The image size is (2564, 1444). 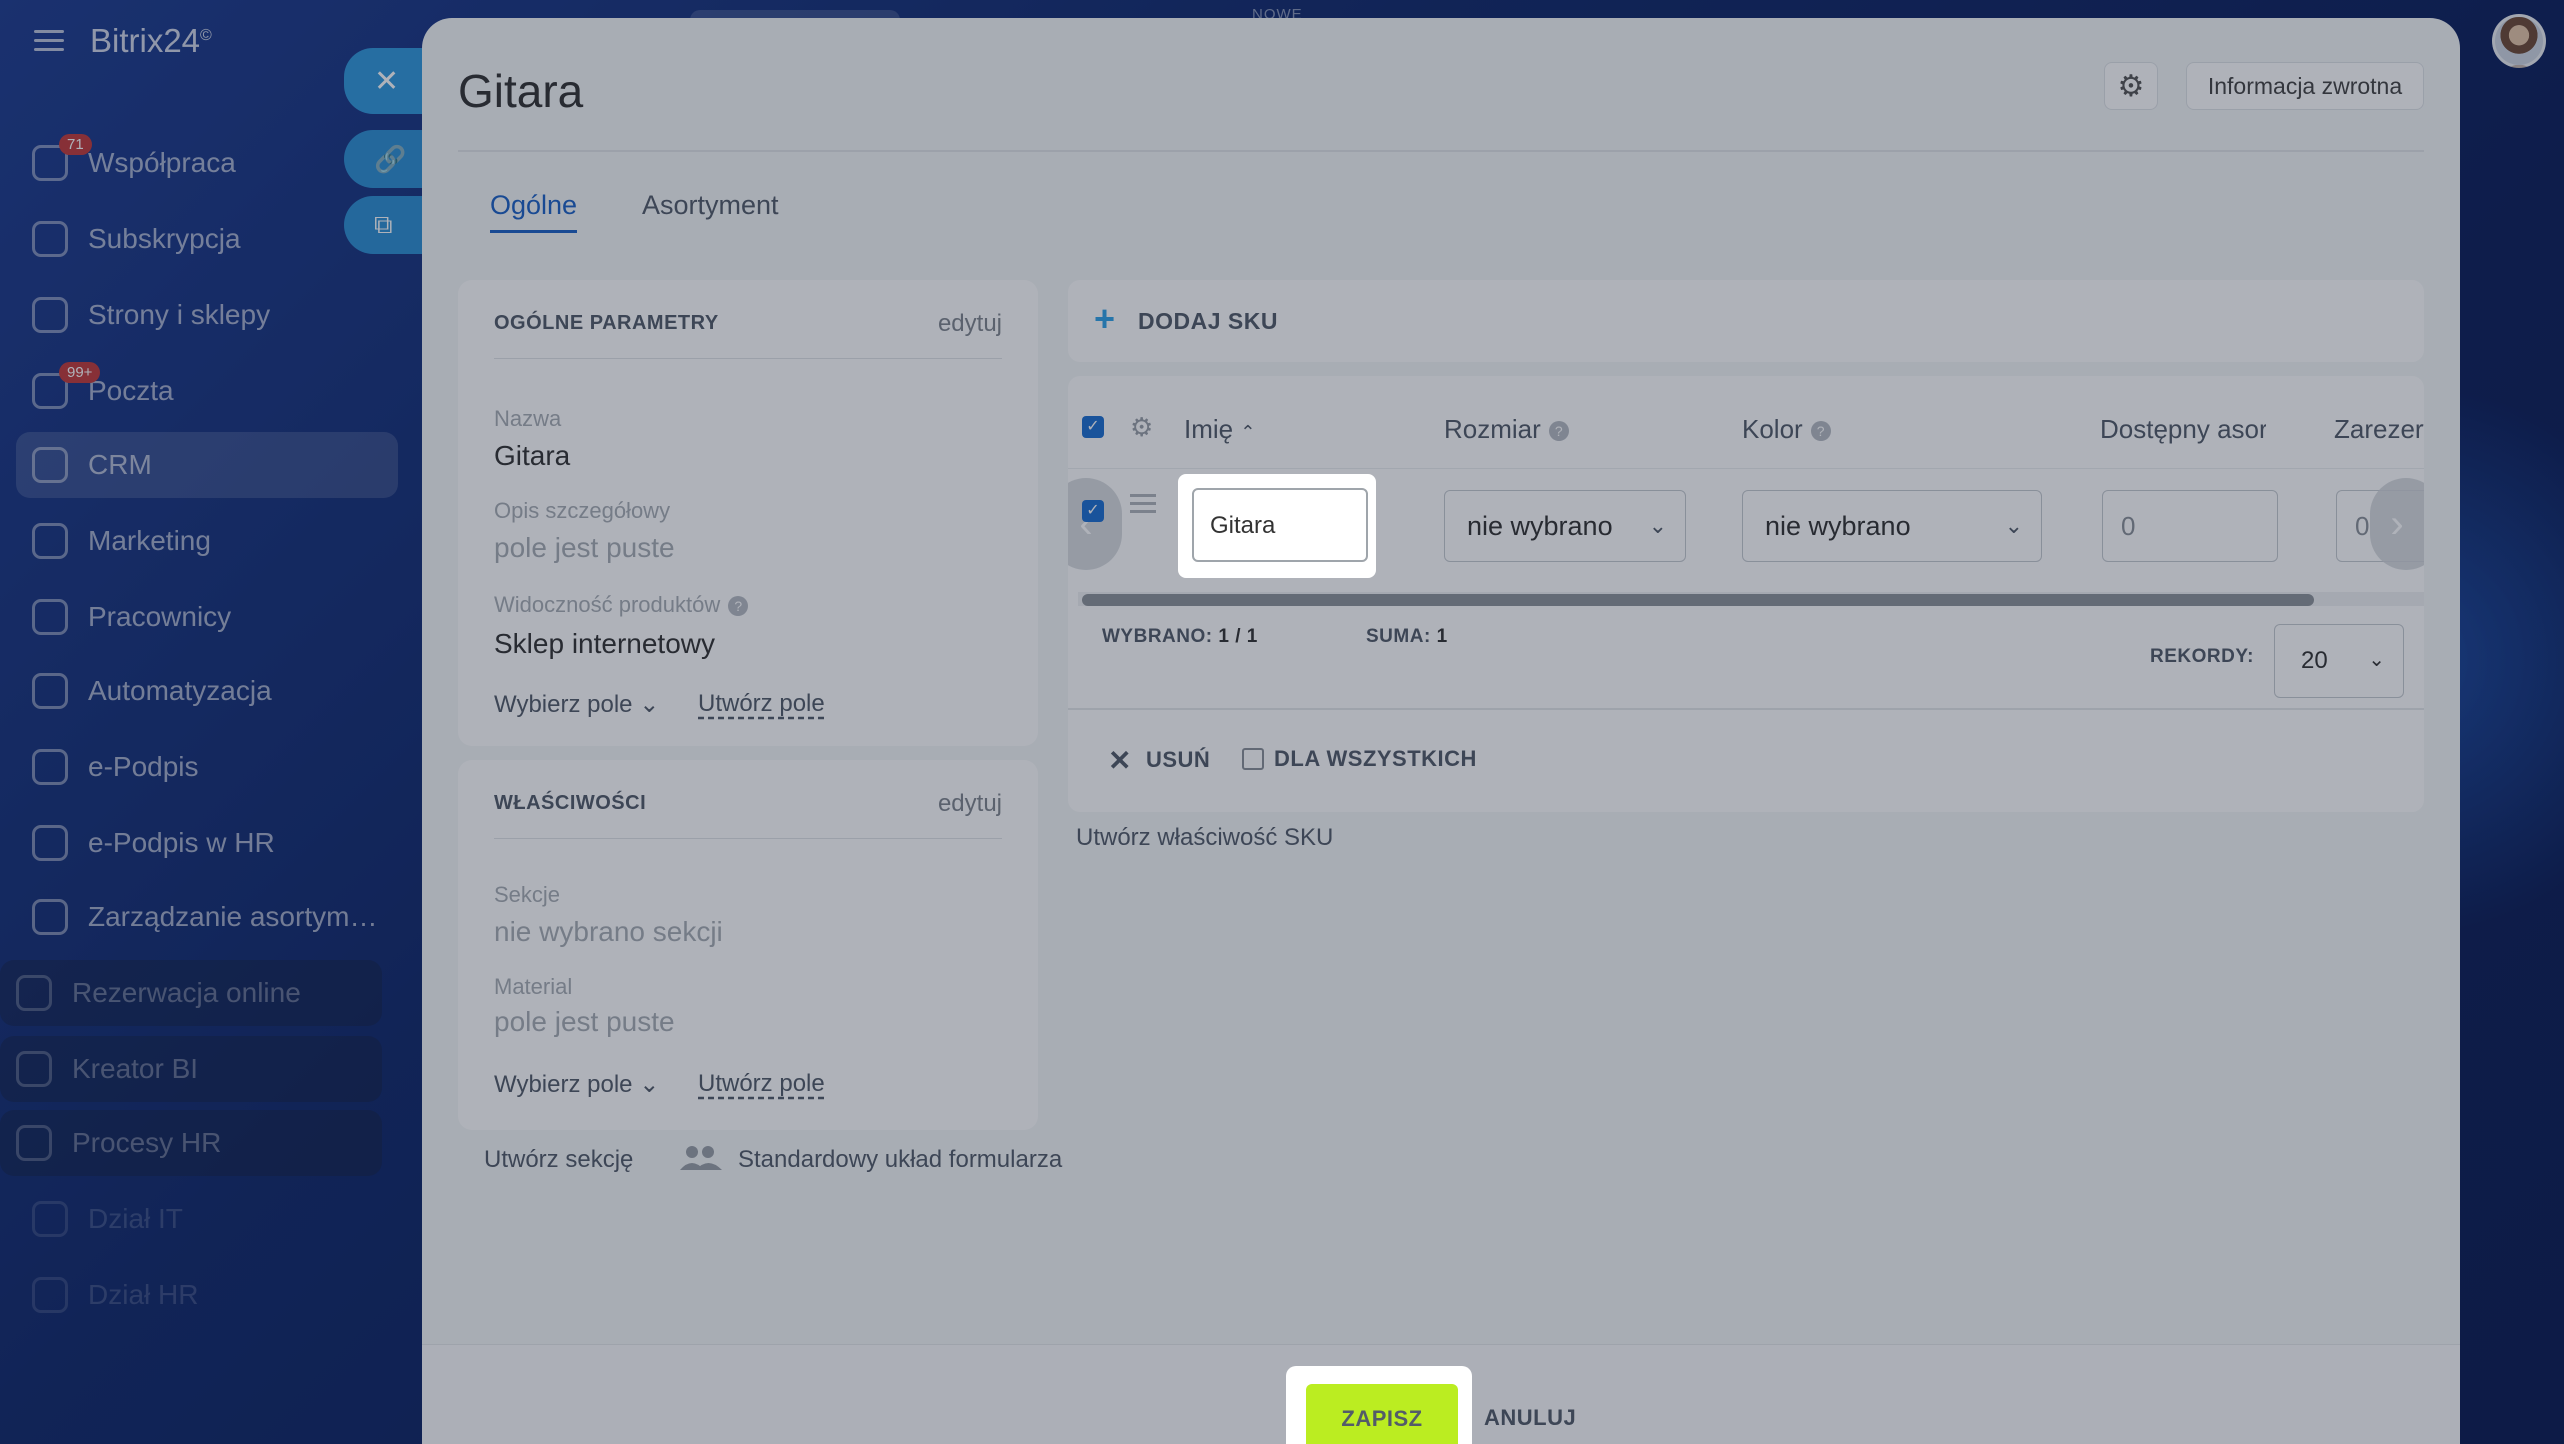 What do you see at coordinates (621, 605) in the screenshot?
I see `field-label: Widoczność produktów?` at bounding box center [621, 605].